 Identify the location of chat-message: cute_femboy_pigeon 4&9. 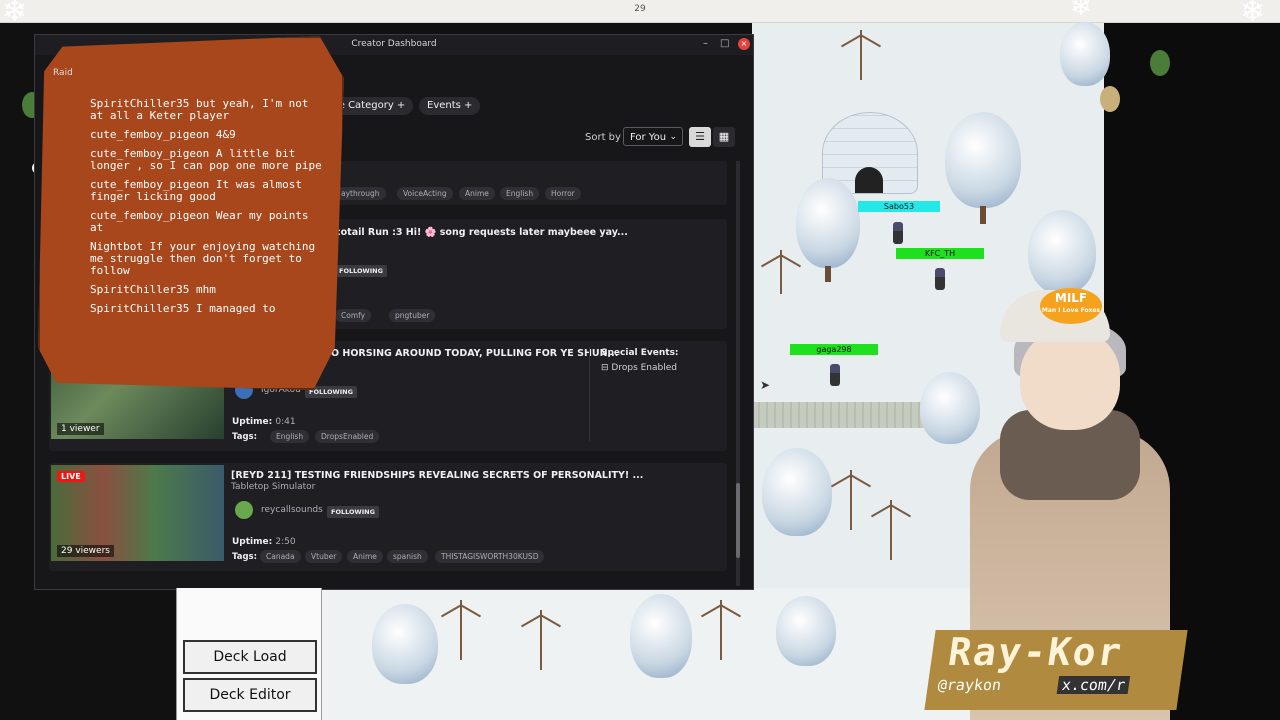
(163, 134).